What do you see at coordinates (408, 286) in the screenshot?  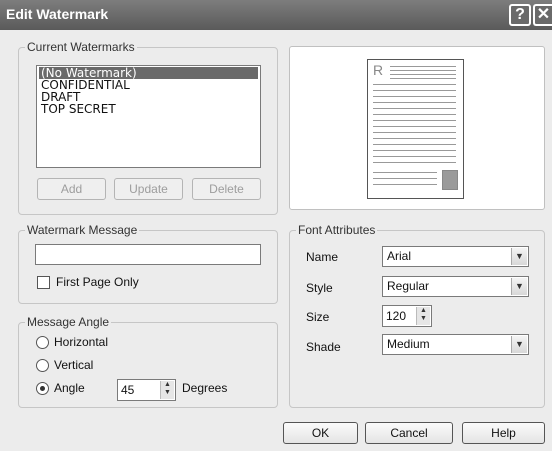 I see `font-style-value: Regular` at bounding box center [408, 286].